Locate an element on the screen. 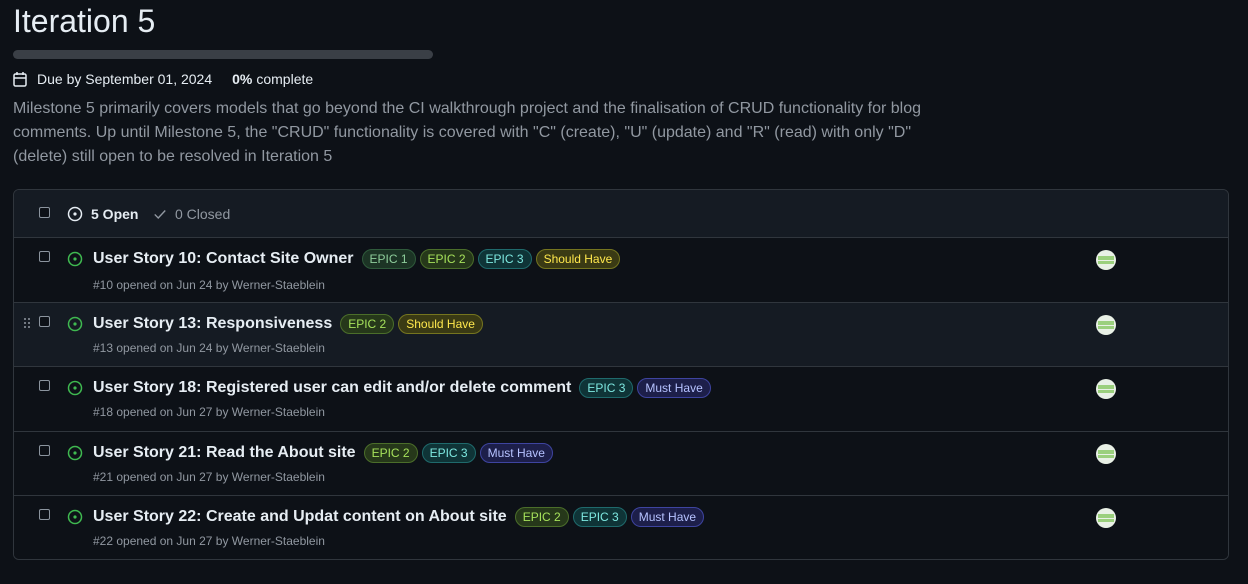 This screenshot has width=1248, height=584. milestone-meta: Due by September 01, 2024 0% complete is located at coordinates (163, 79).